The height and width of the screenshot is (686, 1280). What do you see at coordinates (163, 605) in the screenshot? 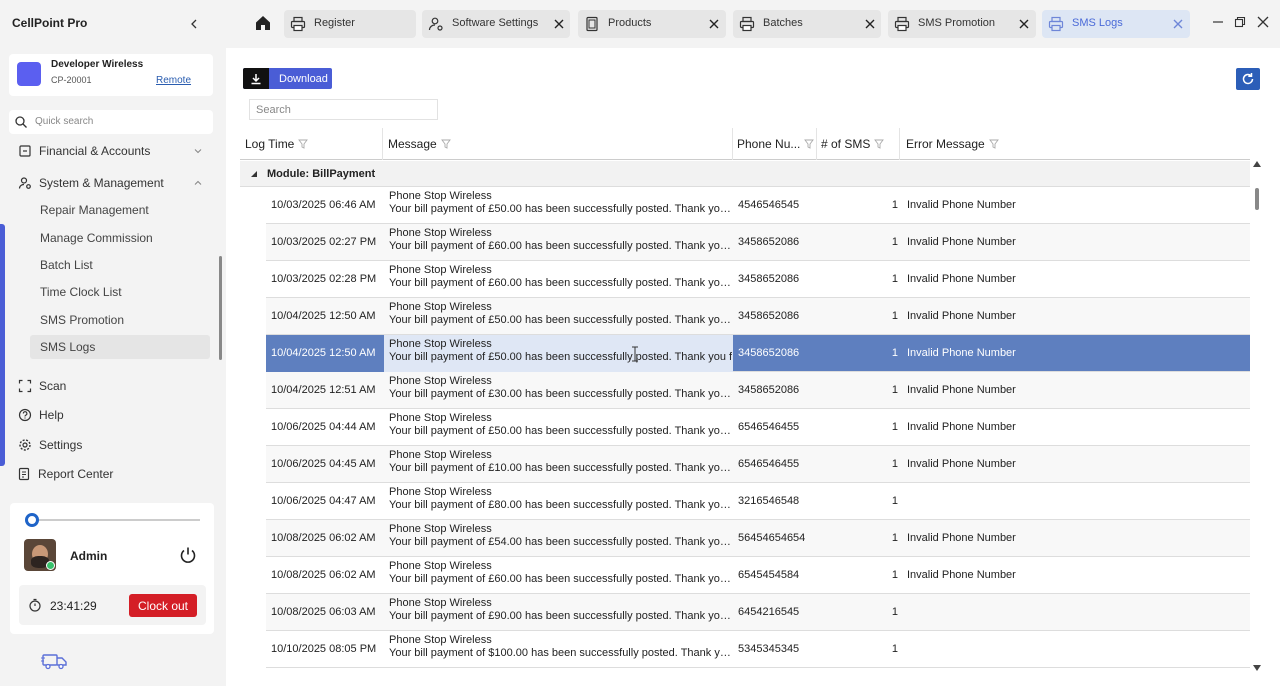
I see `clock-out-button: Clock out` at bounding box center [163, 605].